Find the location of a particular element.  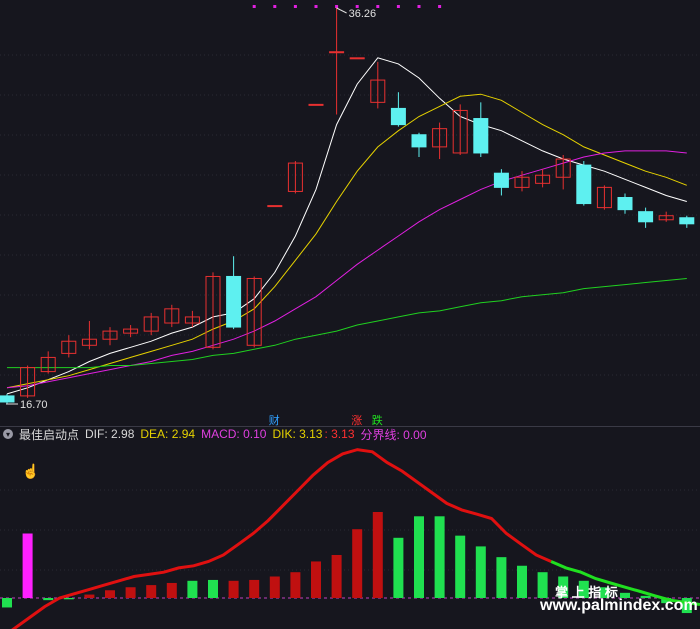

chevron-down-icon: ▾ is located at coordinates (8, 434).